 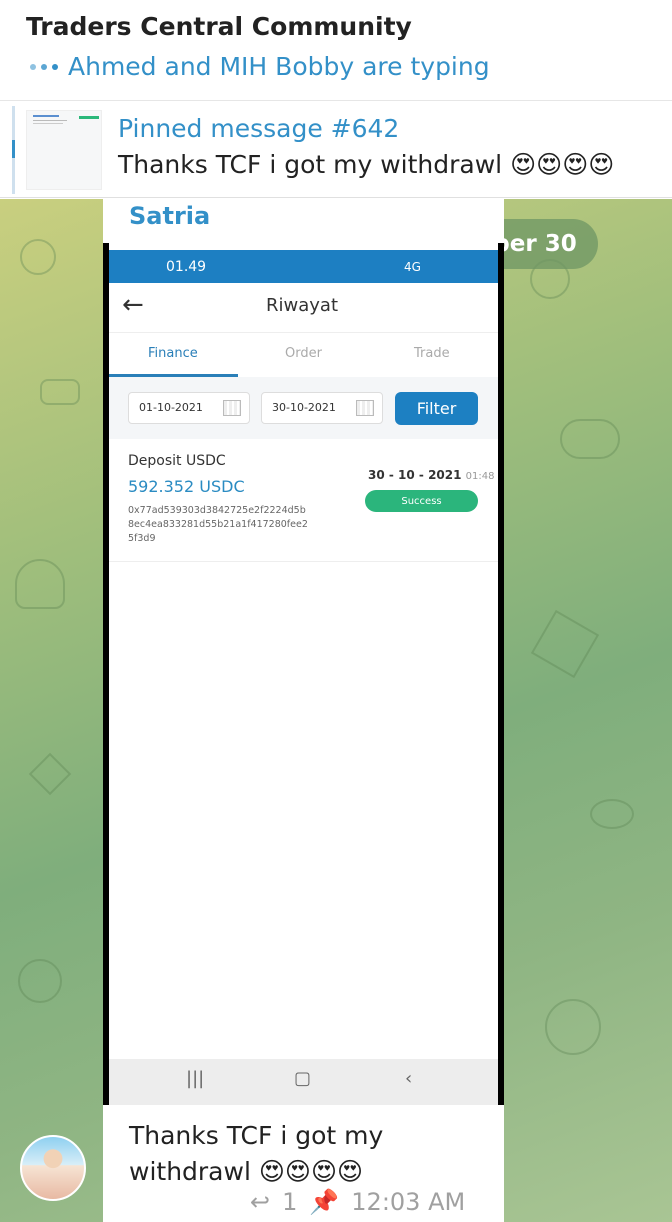 What do you see at coordinates (64, 150) in the screenshot?
I see `pinned-thumbnail` at bounding box center [64, 150].